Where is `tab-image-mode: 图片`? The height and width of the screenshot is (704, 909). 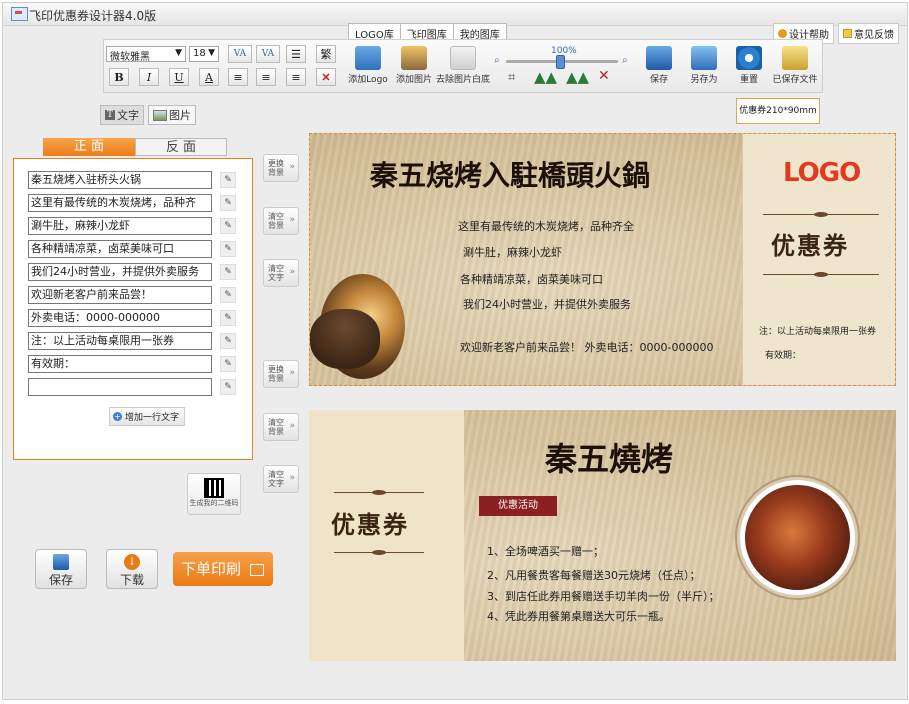
tab-image-mode: 图片 is located at coordinates (172, 115).